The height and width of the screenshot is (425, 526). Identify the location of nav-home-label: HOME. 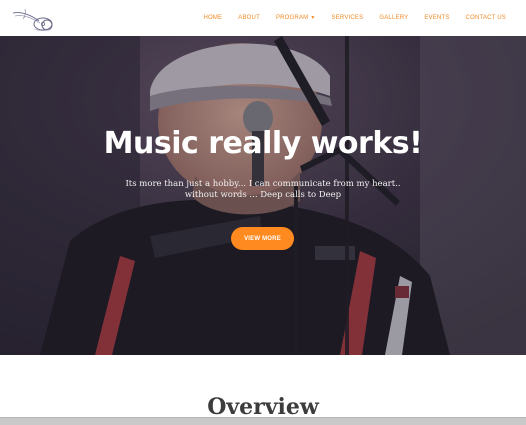
(213, 18).